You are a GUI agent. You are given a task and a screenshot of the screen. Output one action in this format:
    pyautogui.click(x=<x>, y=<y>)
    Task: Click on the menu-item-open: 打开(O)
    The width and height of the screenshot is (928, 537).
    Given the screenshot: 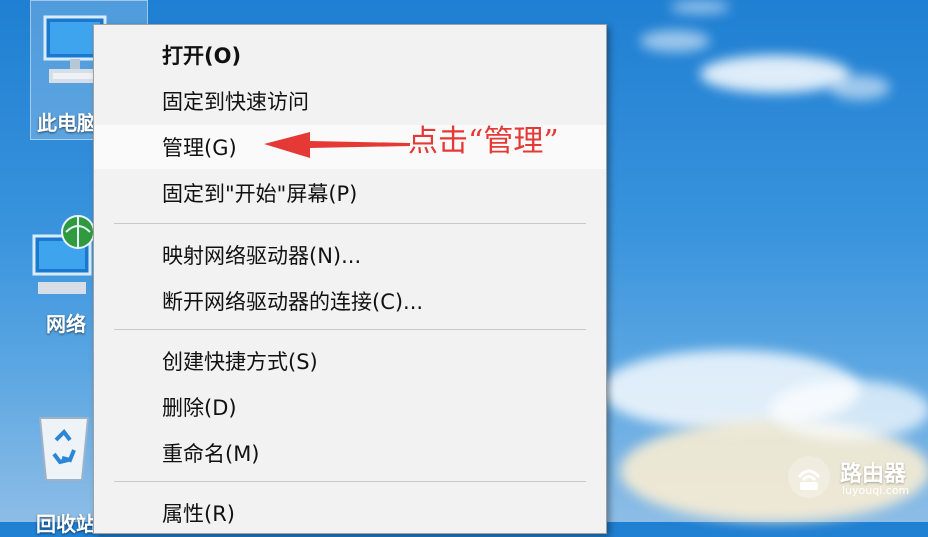 What is the action you would take?
    pyautogui.click(x=350, y=55)
    